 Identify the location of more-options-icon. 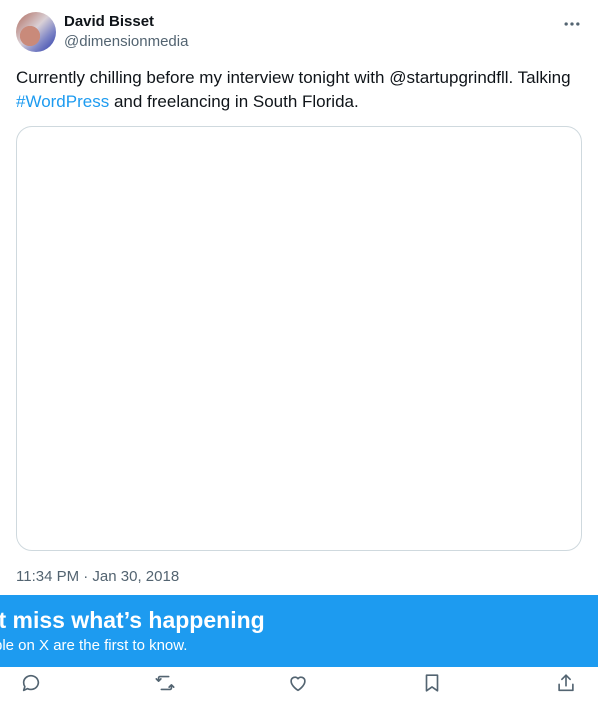
(572, 24).